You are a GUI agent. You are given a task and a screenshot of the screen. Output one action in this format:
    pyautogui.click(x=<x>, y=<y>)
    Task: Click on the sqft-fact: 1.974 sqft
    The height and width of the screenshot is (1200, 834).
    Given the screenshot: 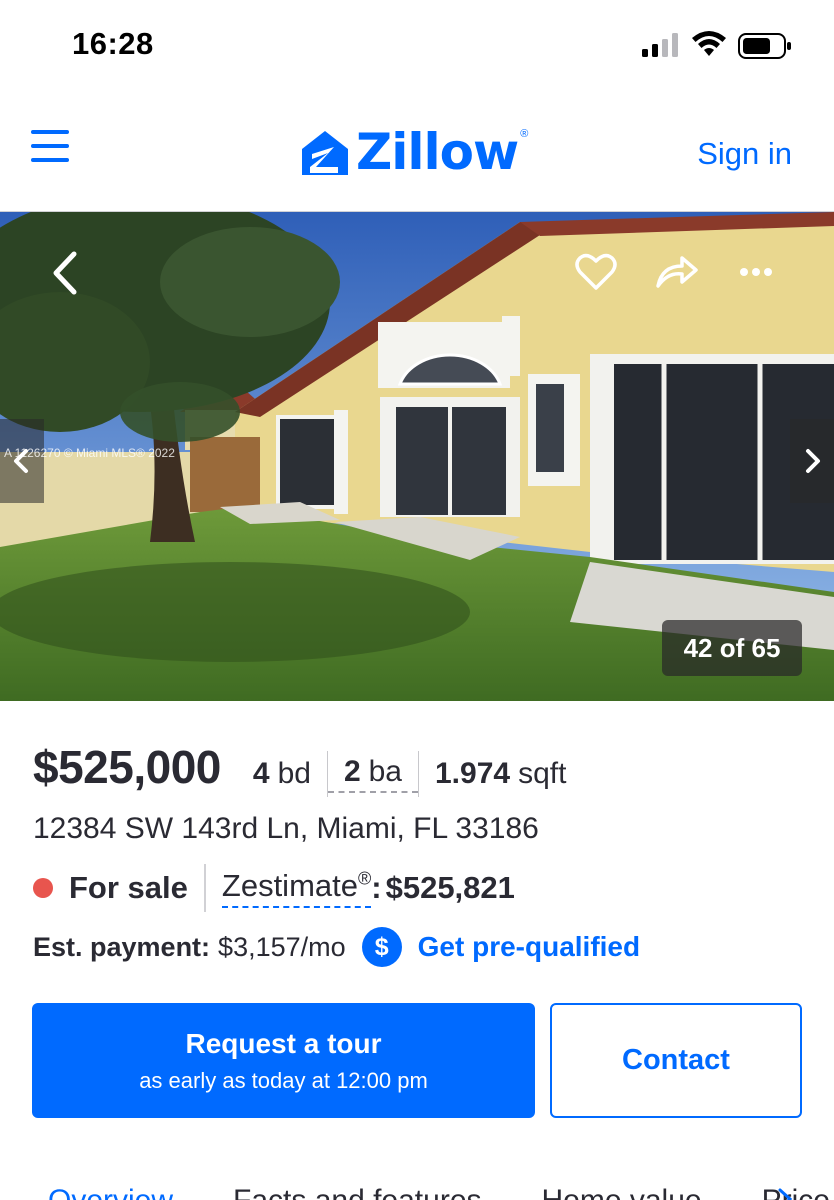 What is the action you would take?
    pyautogui.click(x=500, y=774)
    